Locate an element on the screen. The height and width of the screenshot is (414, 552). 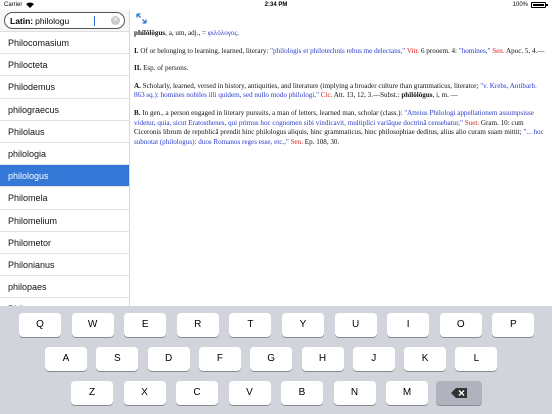
greek-end: . is located at coordinates (238, 33).